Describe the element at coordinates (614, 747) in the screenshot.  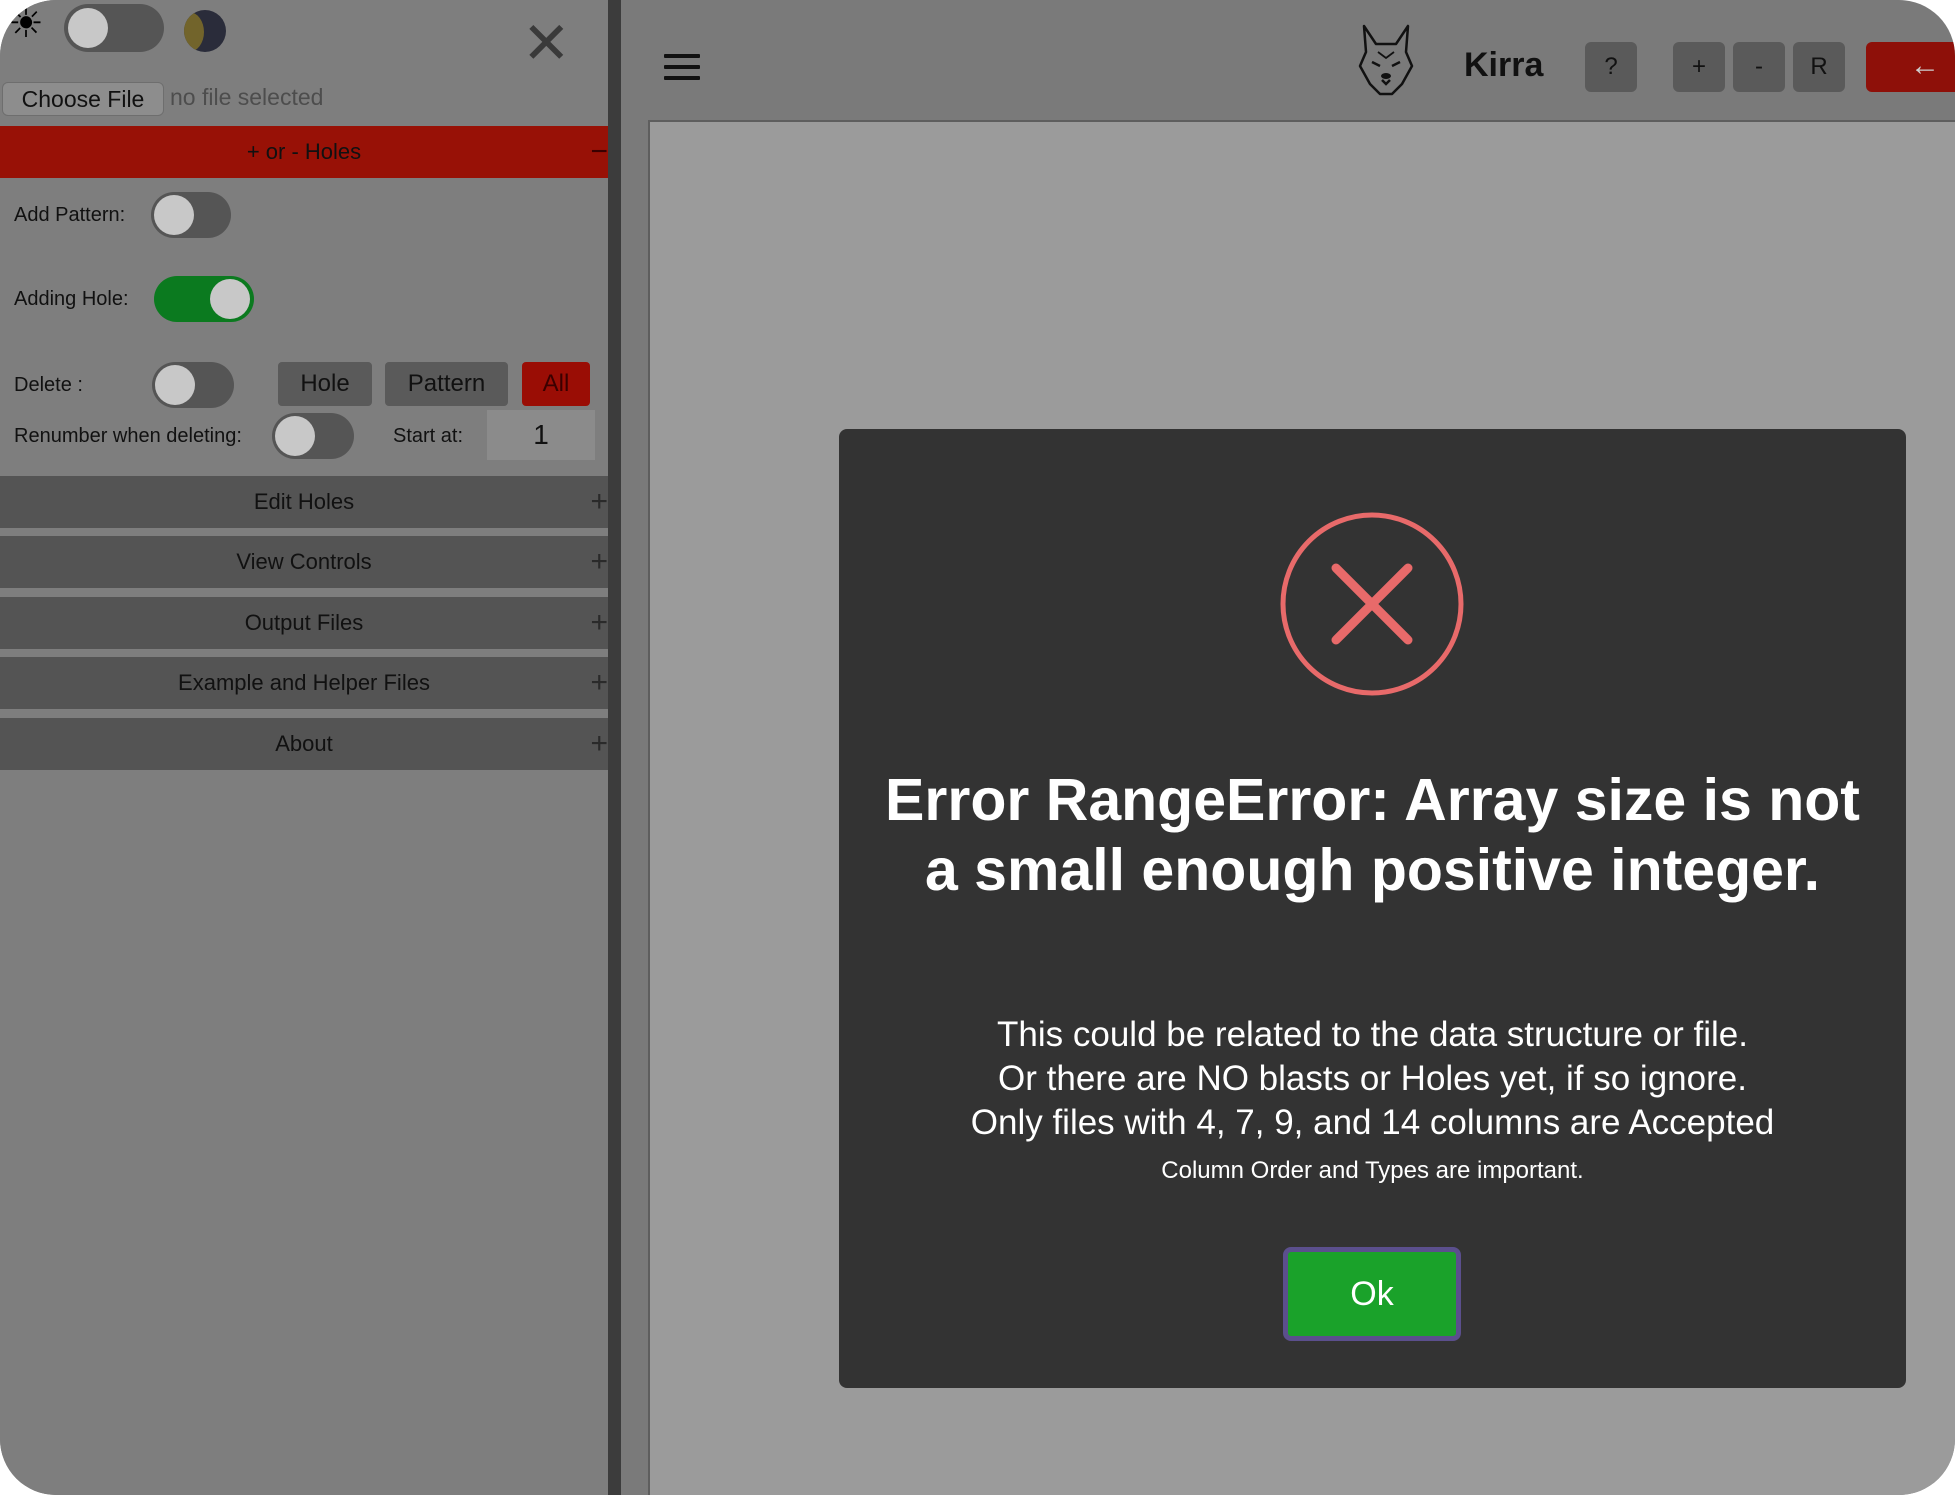
I see `sidebar-resize-handle` at that location.